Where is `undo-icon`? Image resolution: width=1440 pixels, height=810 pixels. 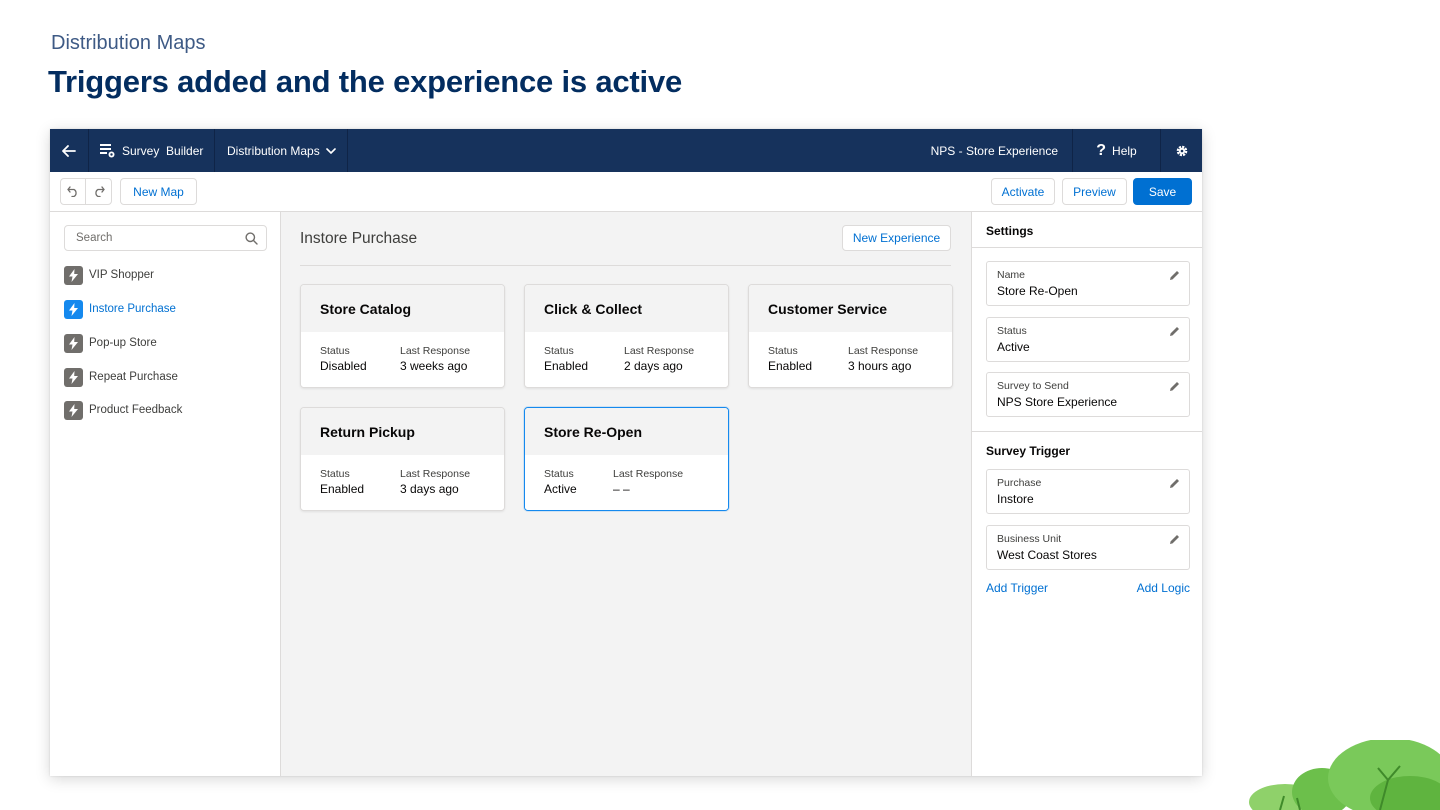
undo-icon is located at coordinates (72, 191).